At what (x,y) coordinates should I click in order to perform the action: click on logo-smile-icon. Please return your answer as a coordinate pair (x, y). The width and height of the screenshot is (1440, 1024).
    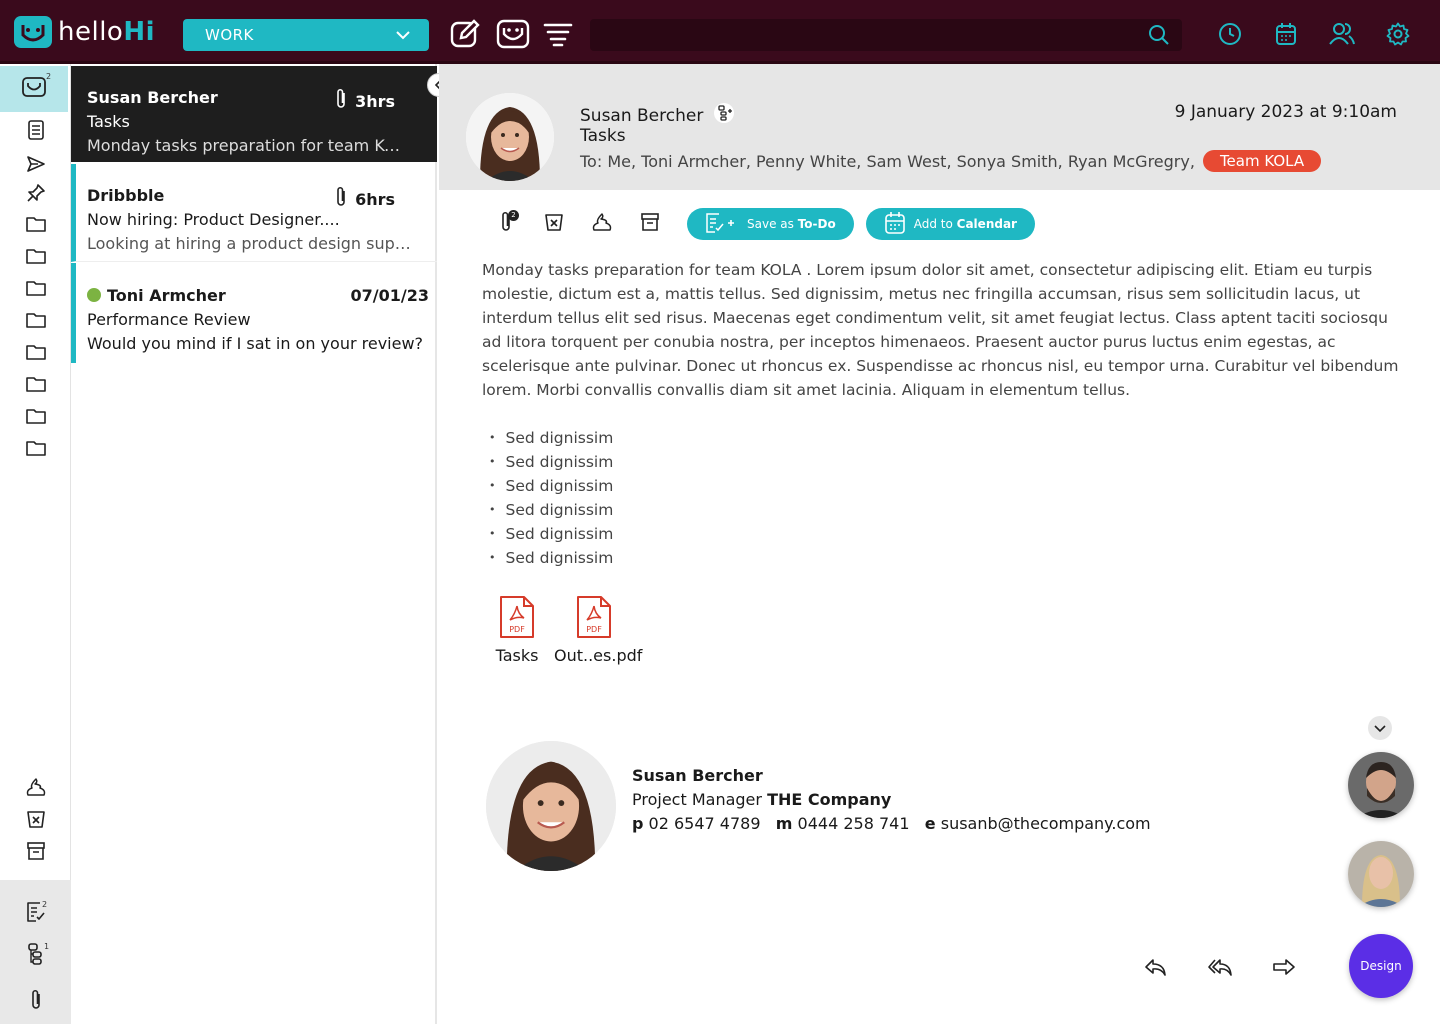
    Looking at the image, I should click on (33, 32).